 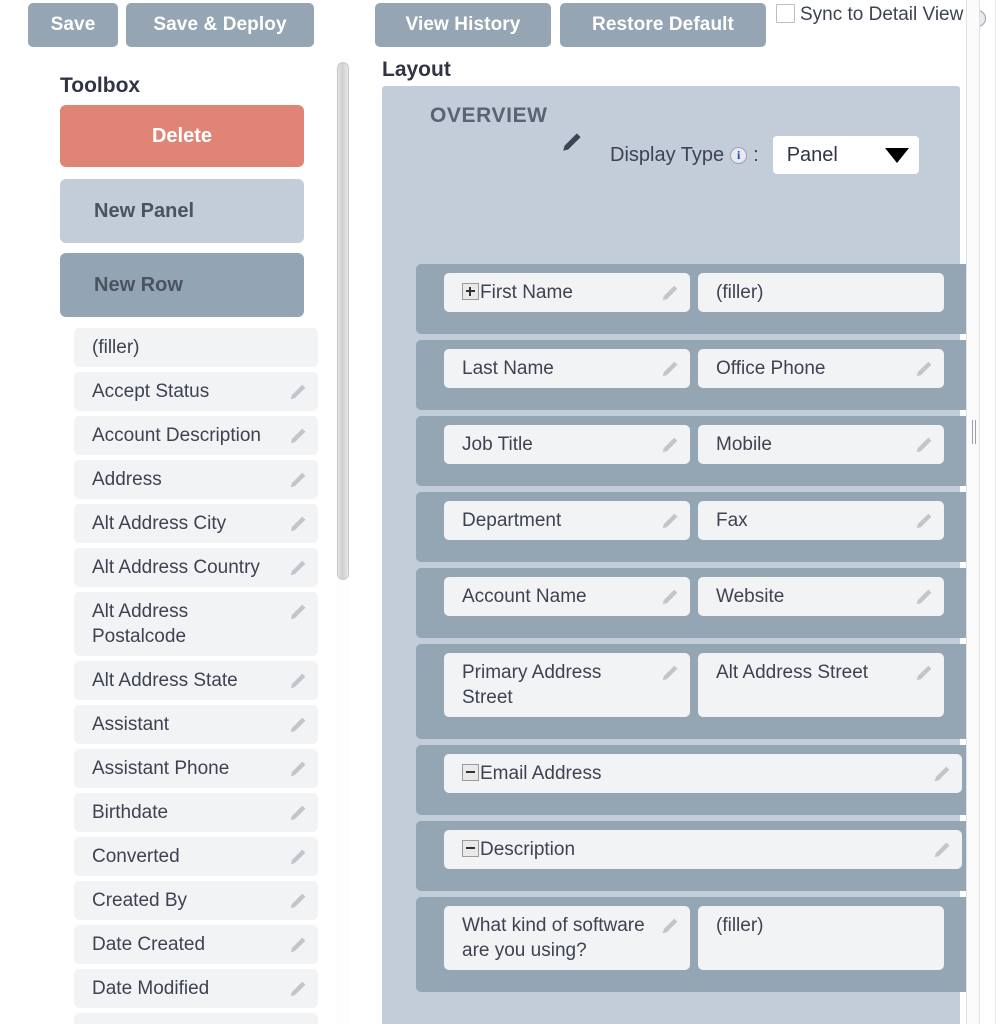 What do you see at coordinates (821, 520) in the screenshot?
I see `layout-field-cell: Fax` at bounding box center [821, 520].